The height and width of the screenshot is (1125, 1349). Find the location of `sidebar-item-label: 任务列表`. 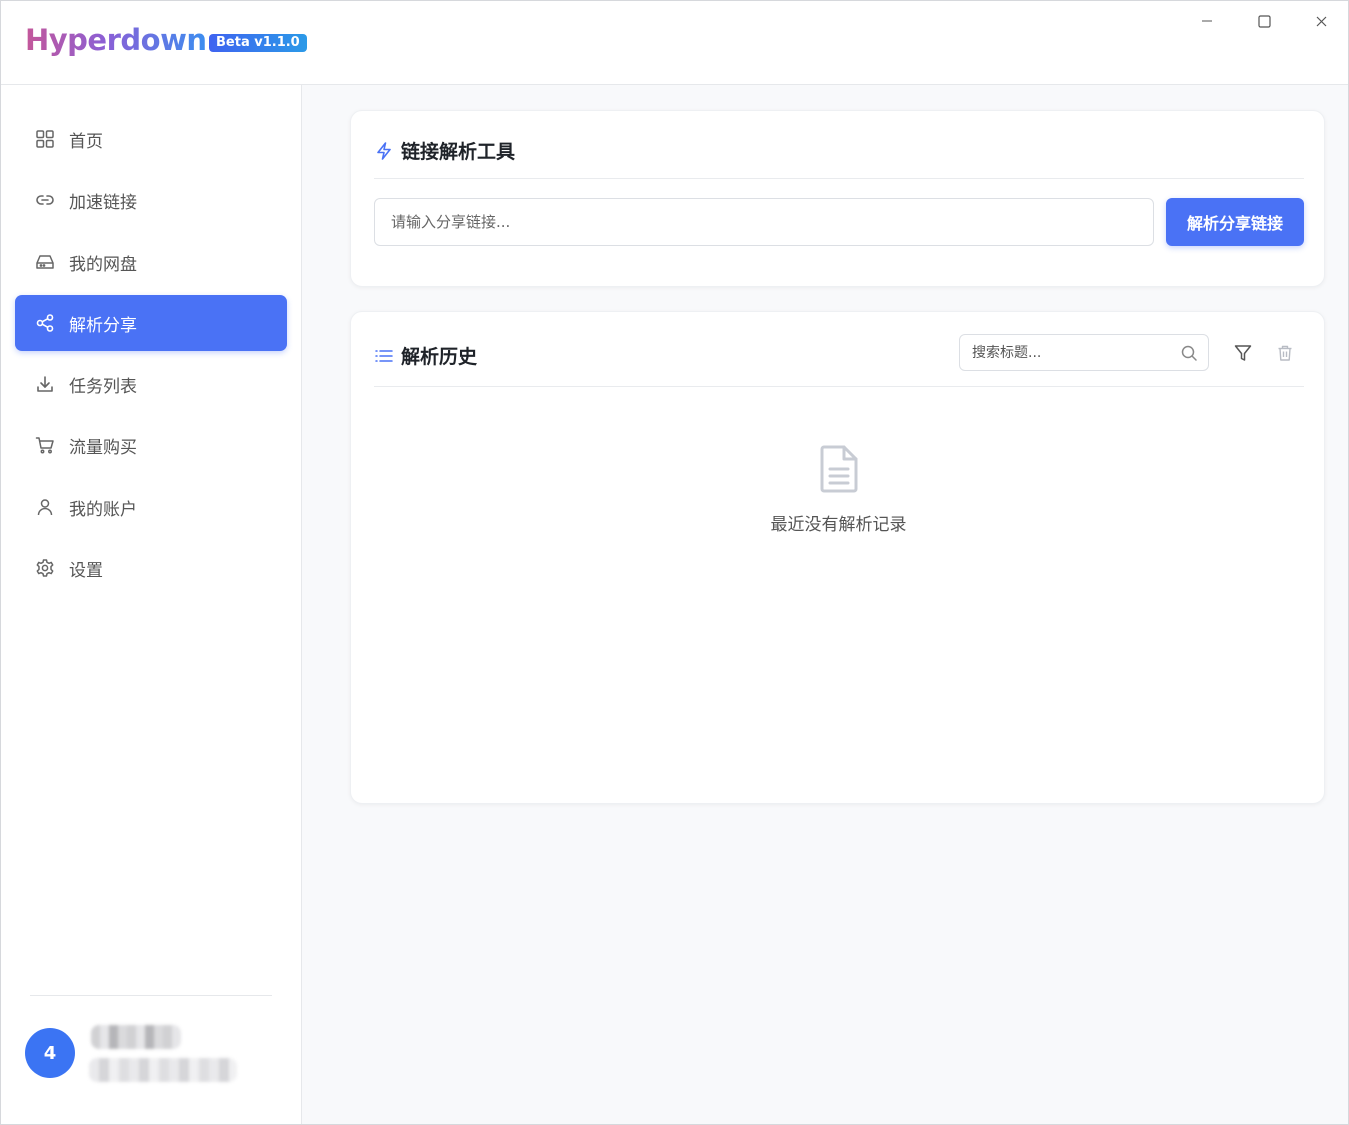

sidebar-item-label: 任务列表 is located at coordinates (103, 386).